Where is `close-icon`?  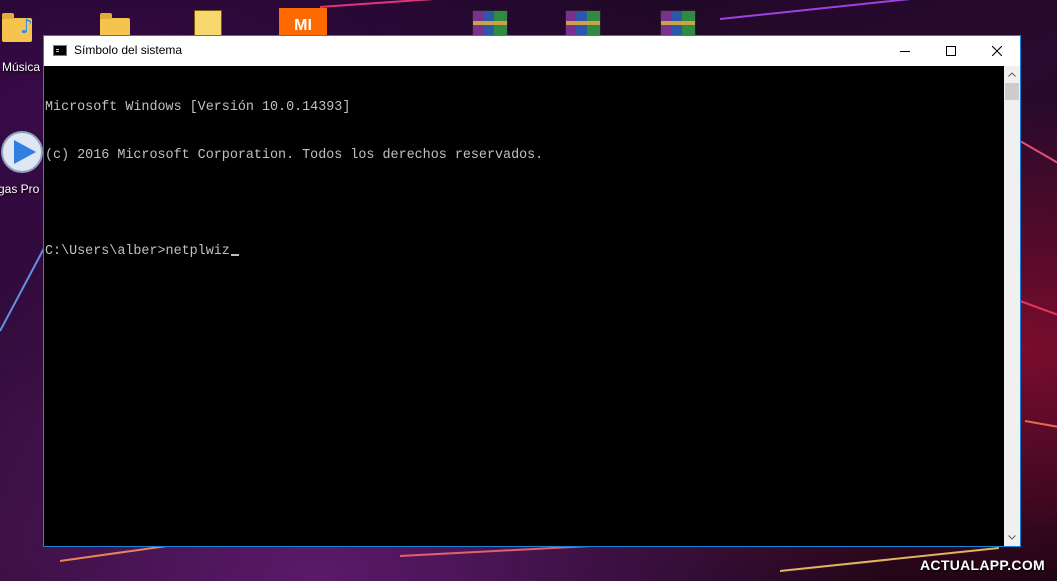
close-icon is located at coordinates (997, 51).